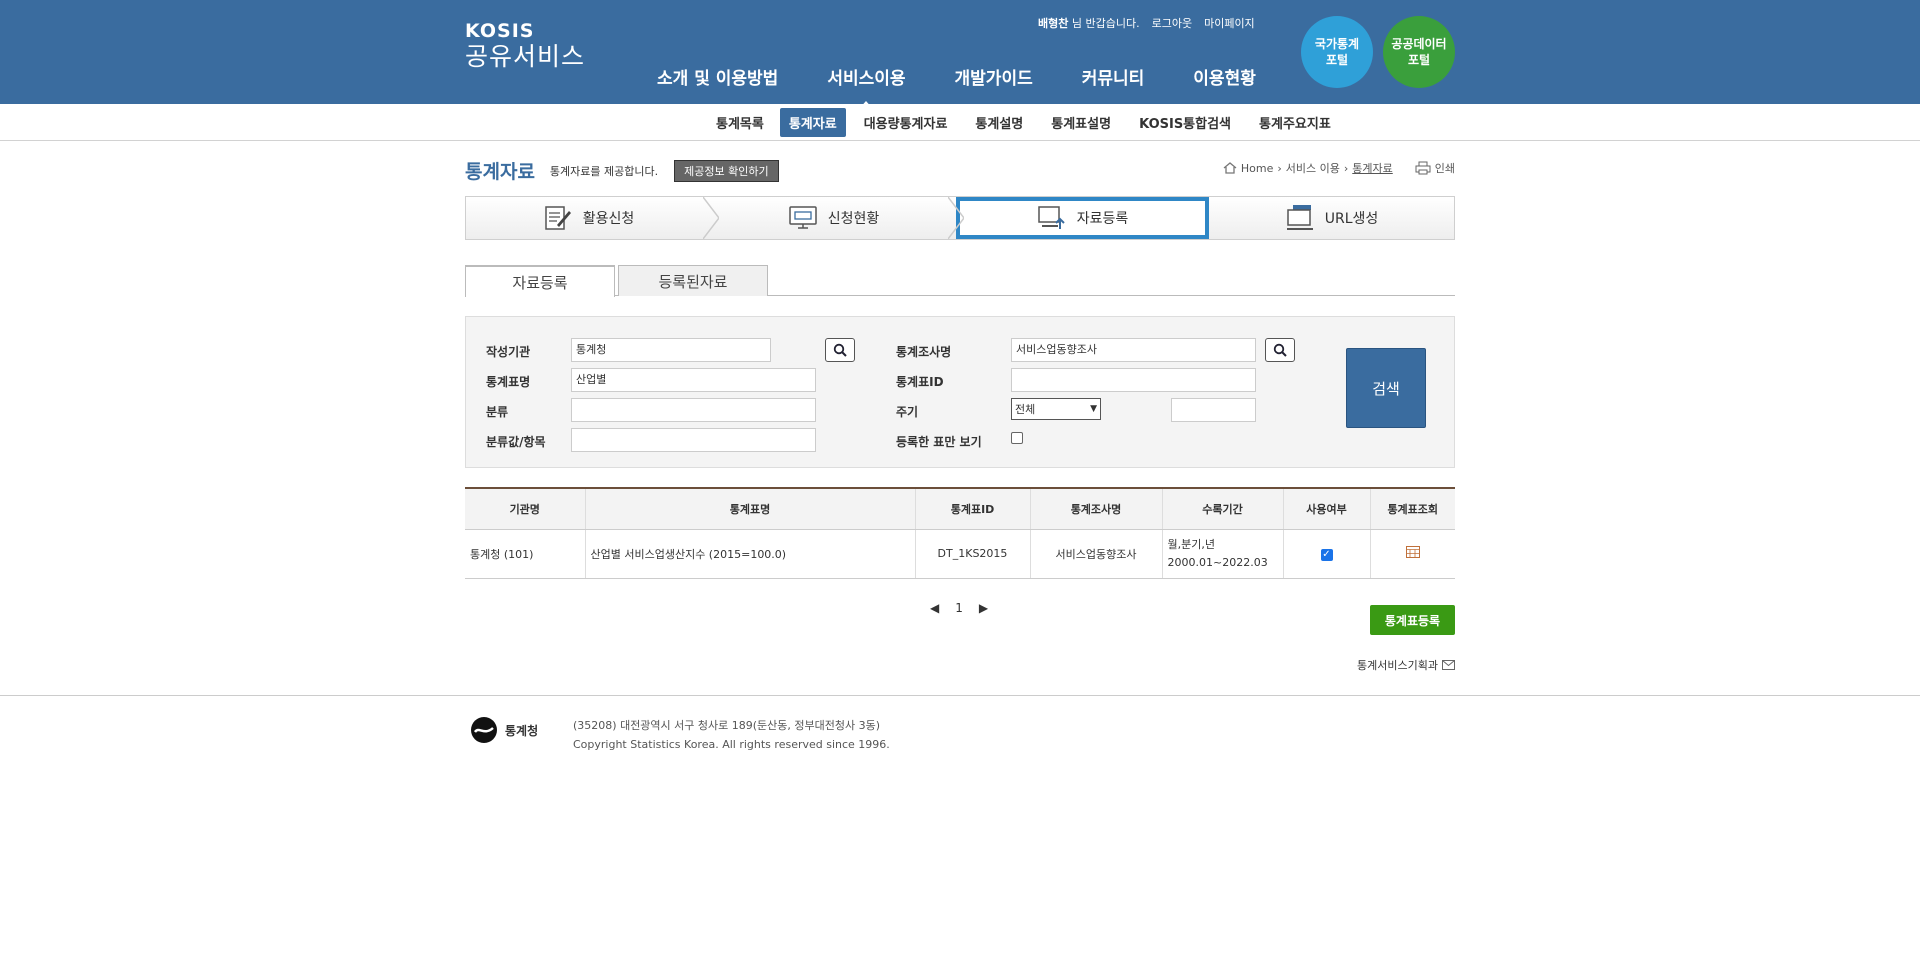 Image resolution: width=1920 pixels, height=975 pixels. What do you see at coordinates (693, 280) in the screenshot?
I see `tab-registered-data: 등록된자료` at bounding box center [693, 280].